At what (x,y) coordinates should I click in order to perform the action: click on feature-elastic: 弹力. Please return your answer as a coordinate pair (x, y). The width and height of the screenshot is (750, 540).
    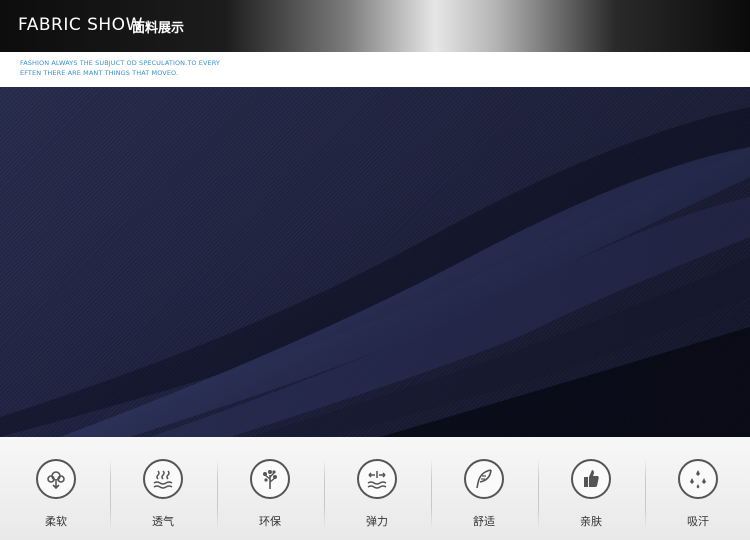
    Looking at the image, I should click on (377, 494).